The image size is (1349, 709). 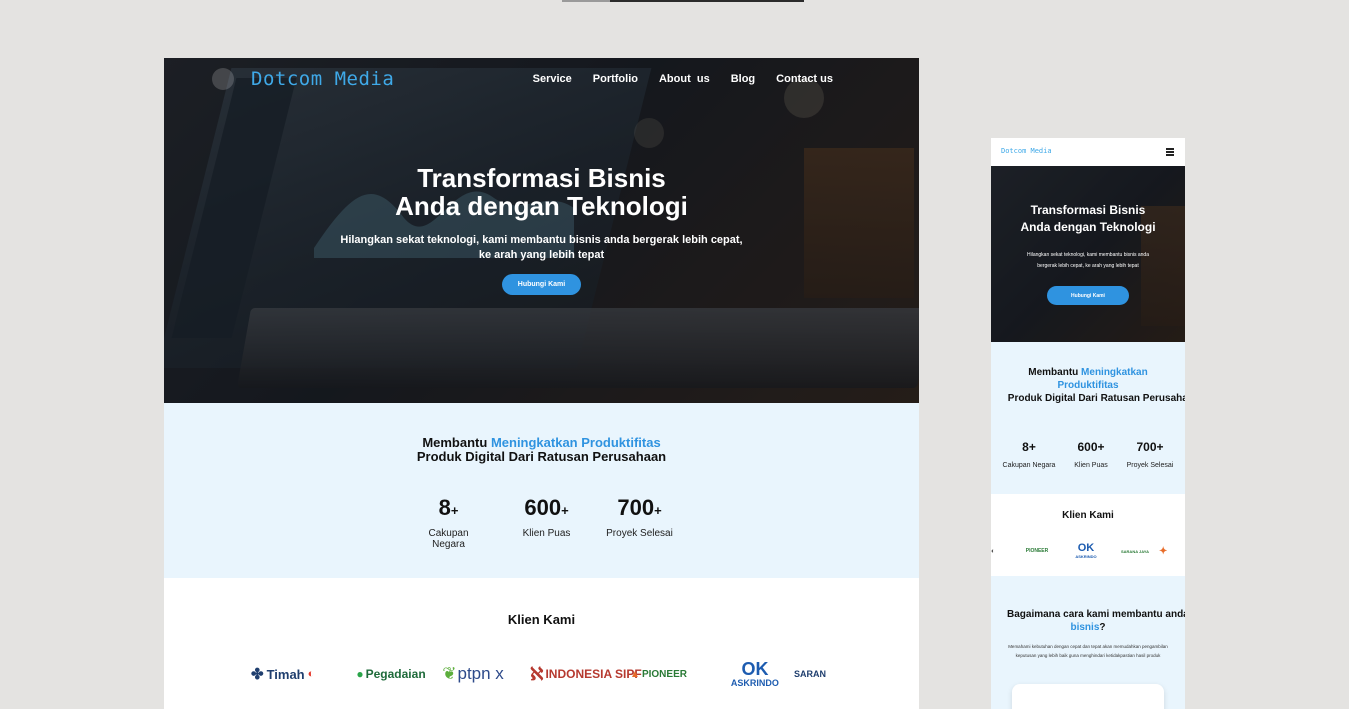 What do you see at coordinates (552, 79) in the screenshot?
I see `nav-service: Service` at bounding box center [552, 79].